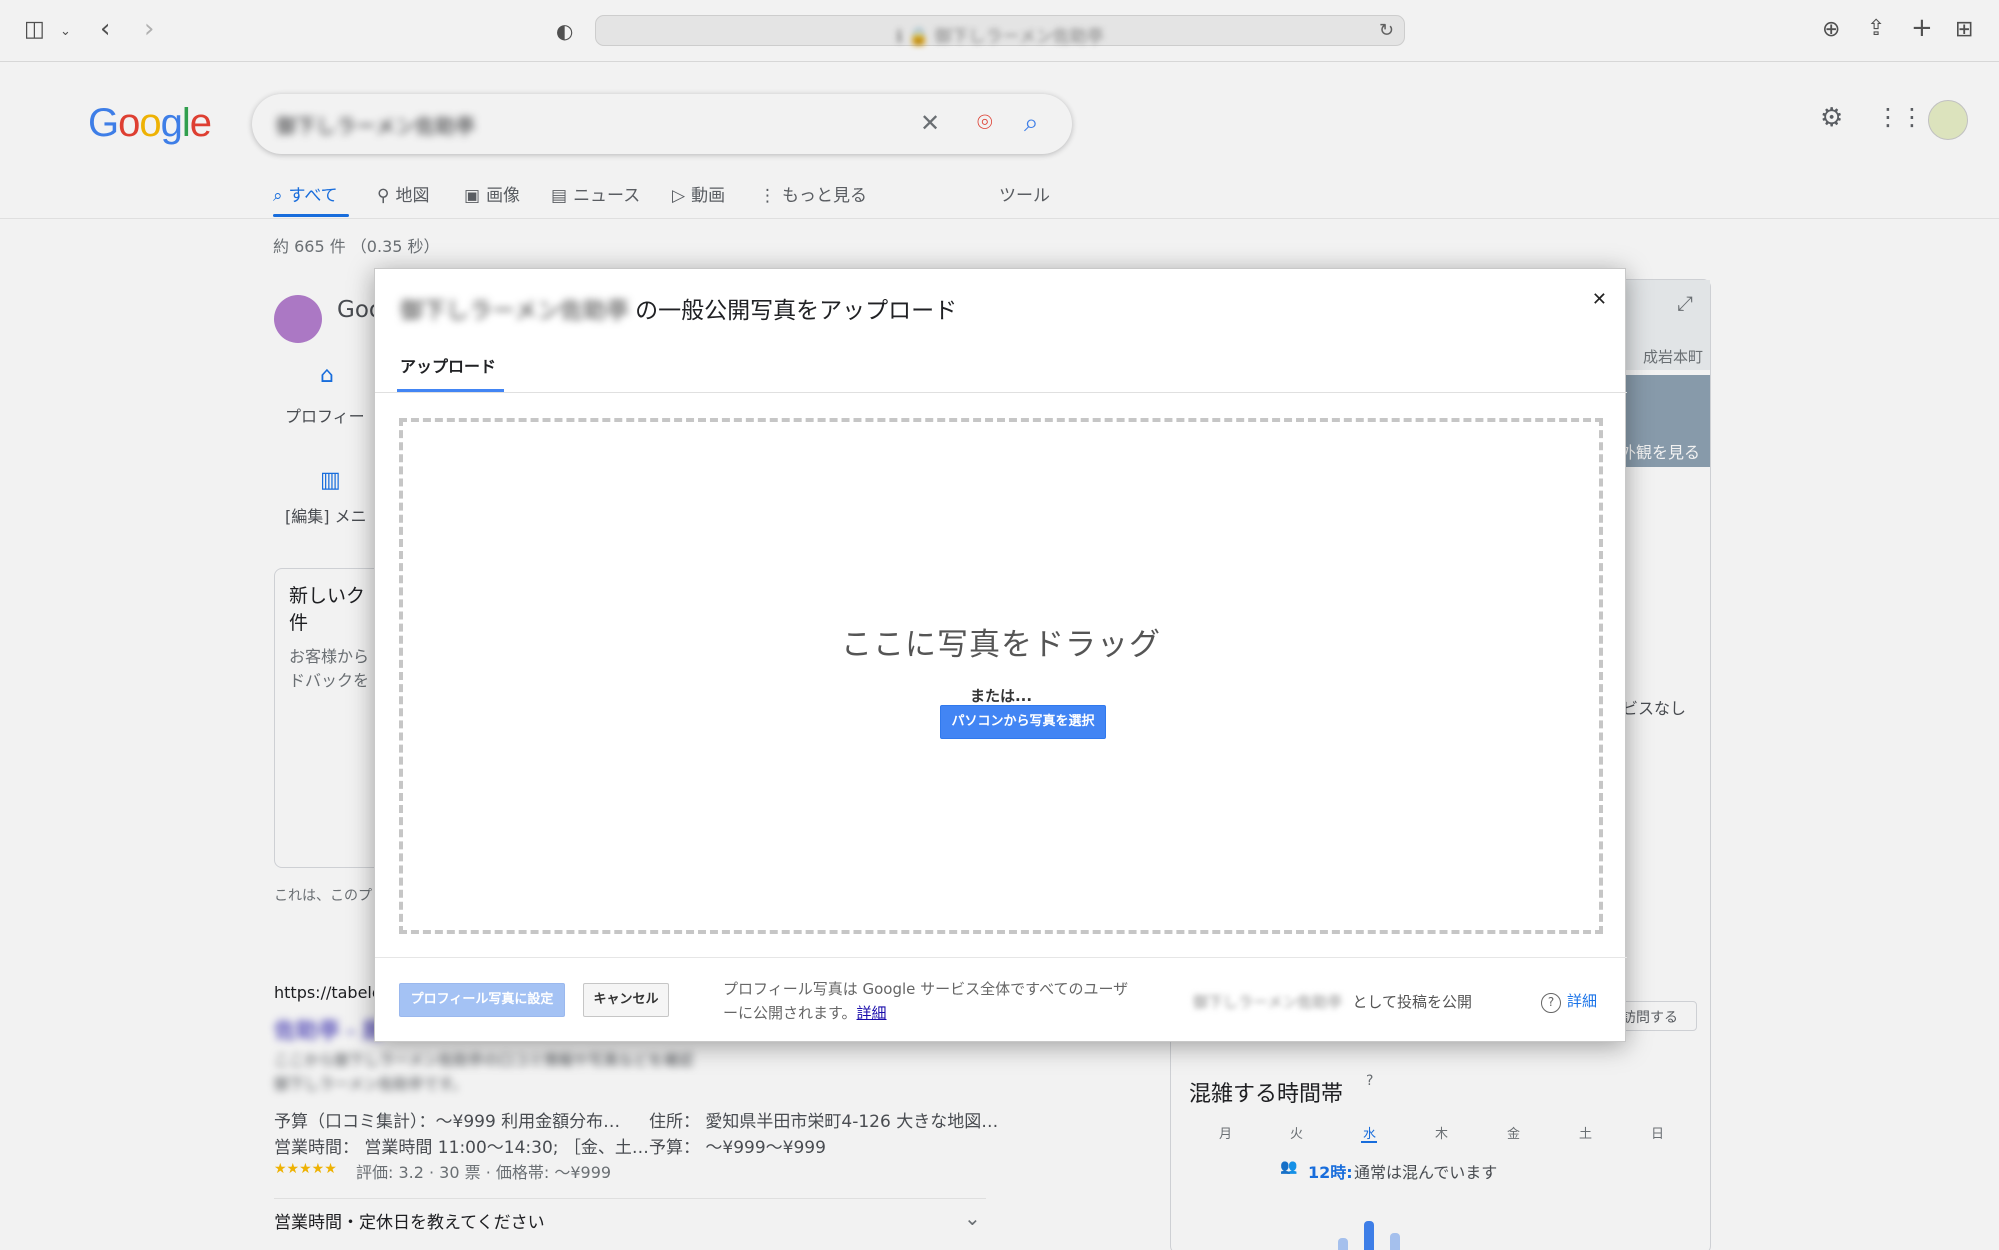  I want to click on cancel-button: キャンセル, so click(626, 1000).